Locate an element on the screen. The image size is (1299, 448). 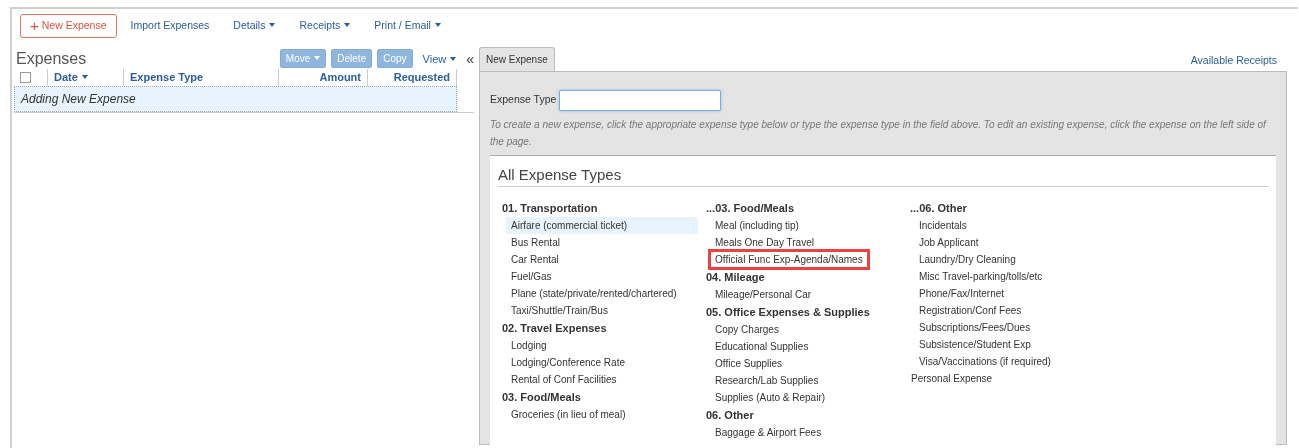
expense-type-item: Phone/Fax/Internet is located at coordinates (962, 293).